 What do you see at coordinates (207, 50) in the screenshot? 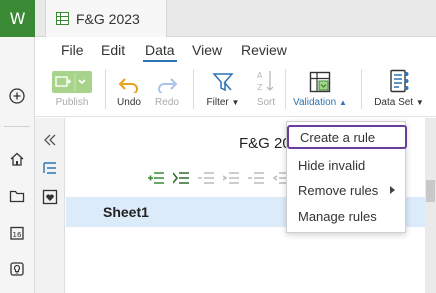
I see `menu-view: View` at bounding box center [207, 50].